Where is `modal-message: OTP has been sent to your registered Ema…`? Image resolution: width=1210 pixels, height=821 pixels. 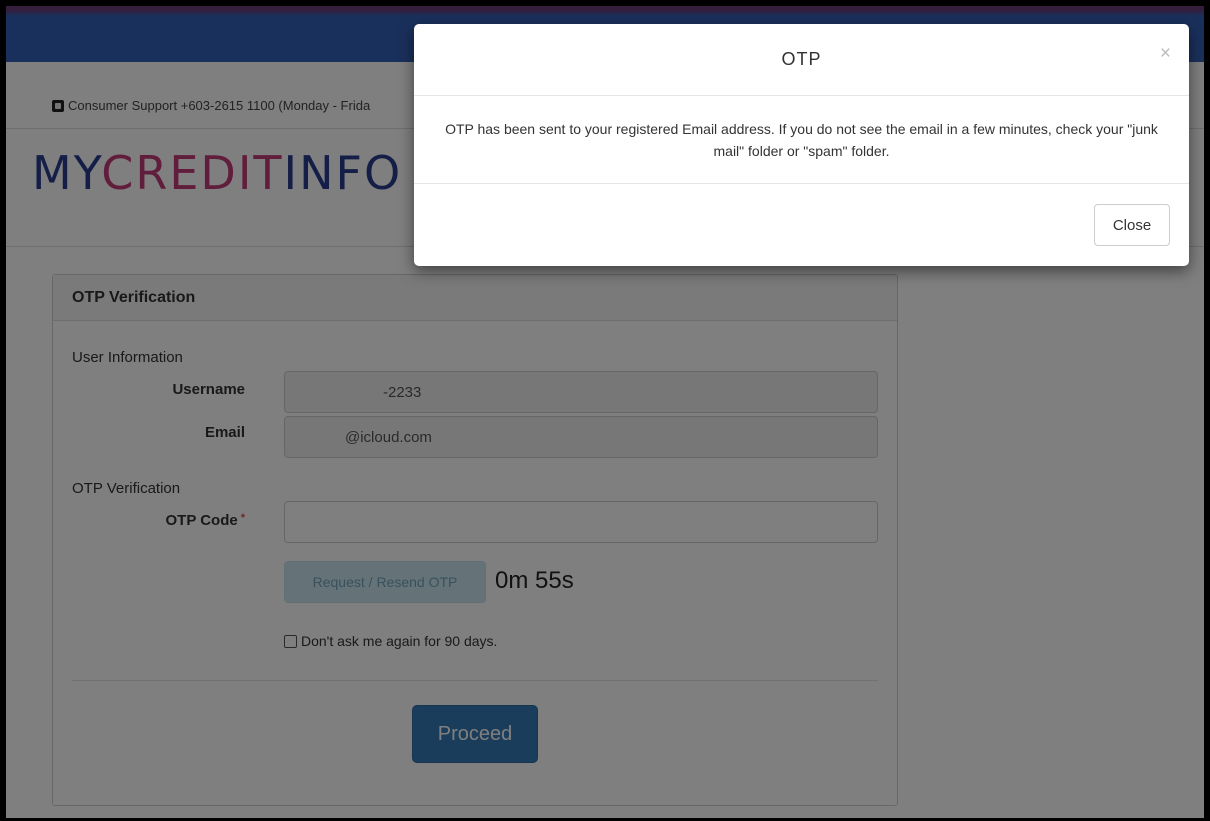
modal-message: OTP has been sent to your registered Ema… is located at coordinates (801, 140).